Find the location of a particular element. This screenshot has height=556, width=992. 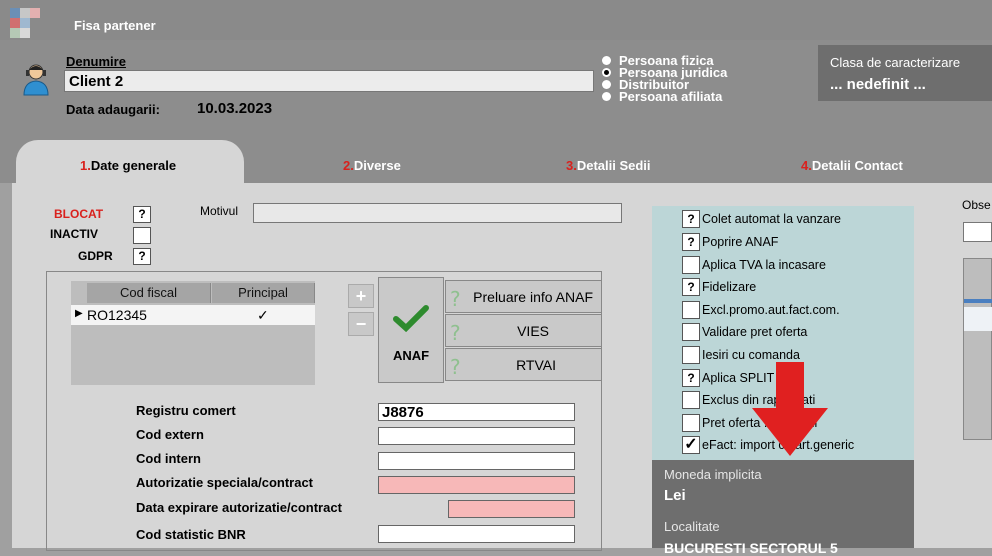

option-tva-incasare: Aplica TVA la incasare is located at coordinates (754, 265).